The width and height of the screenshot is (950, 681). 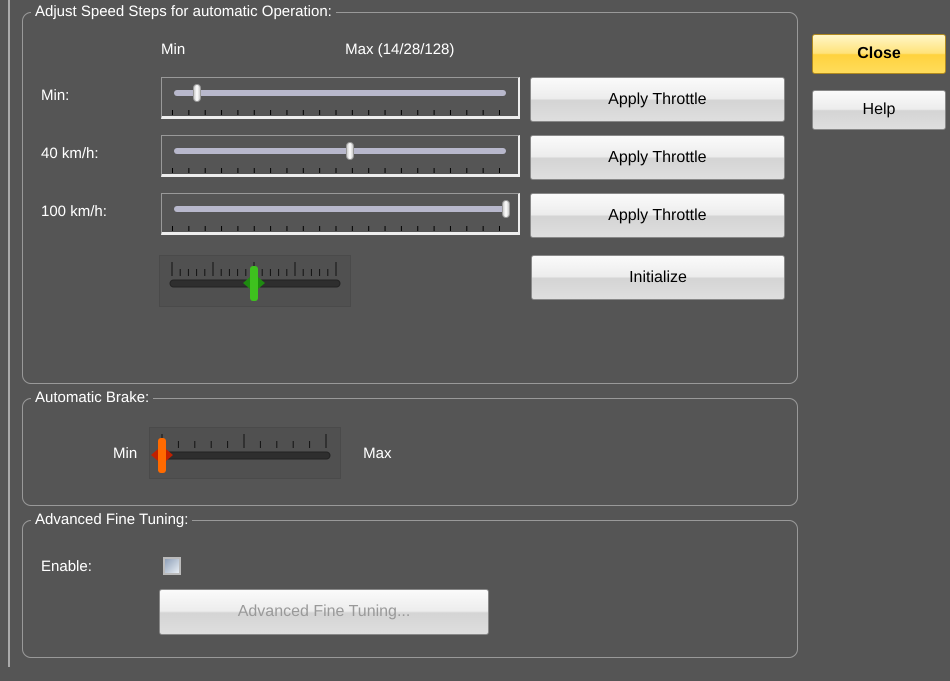 I want to click on speed-label: 100 km/h:, so click(x=74, y=211).